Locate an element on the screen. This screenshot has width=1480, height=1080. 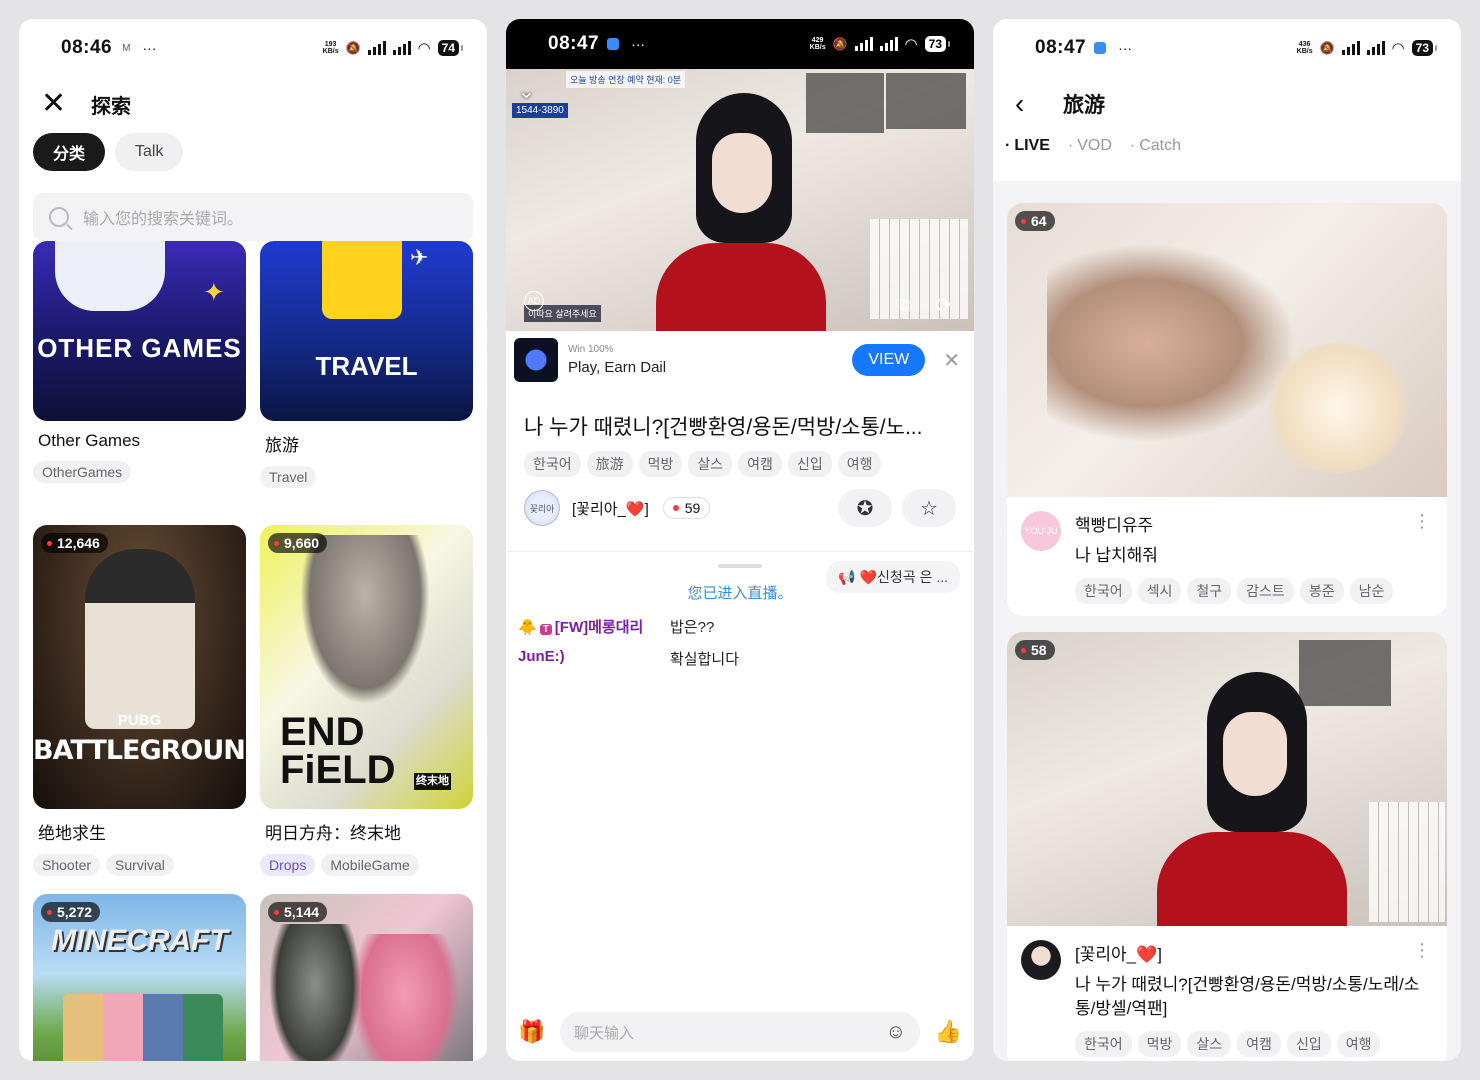
ad-badge: AD is located at coordinates (534, 301).